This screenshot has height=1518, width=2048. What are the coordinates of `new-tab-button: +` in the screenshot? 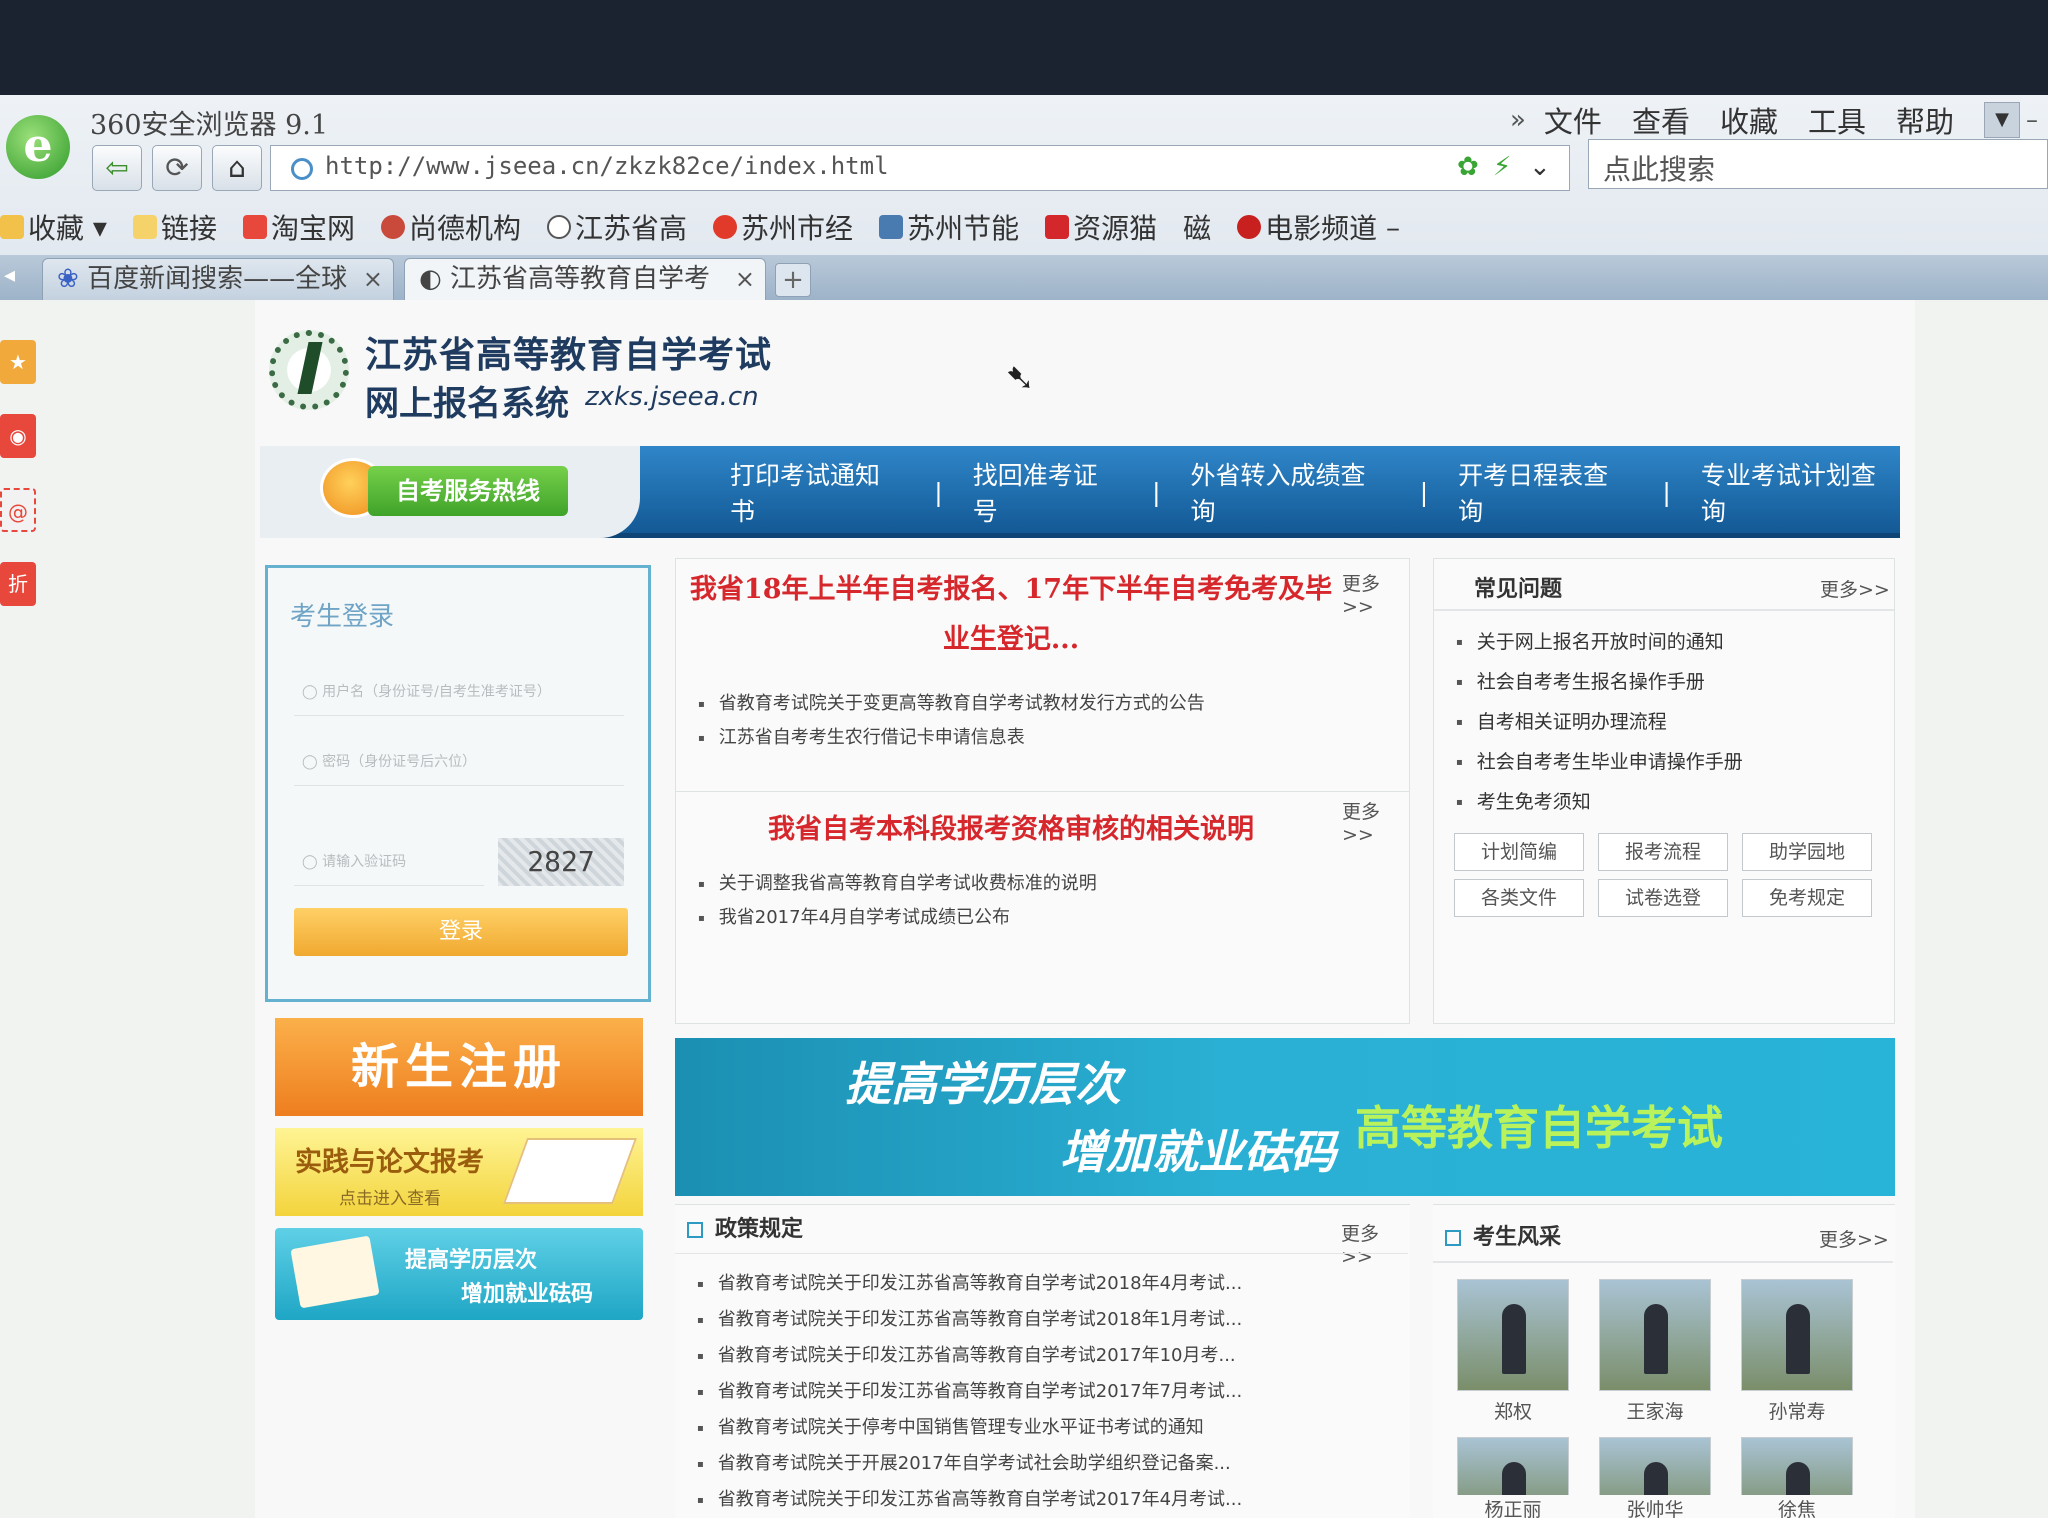 It's located at (793, 280).